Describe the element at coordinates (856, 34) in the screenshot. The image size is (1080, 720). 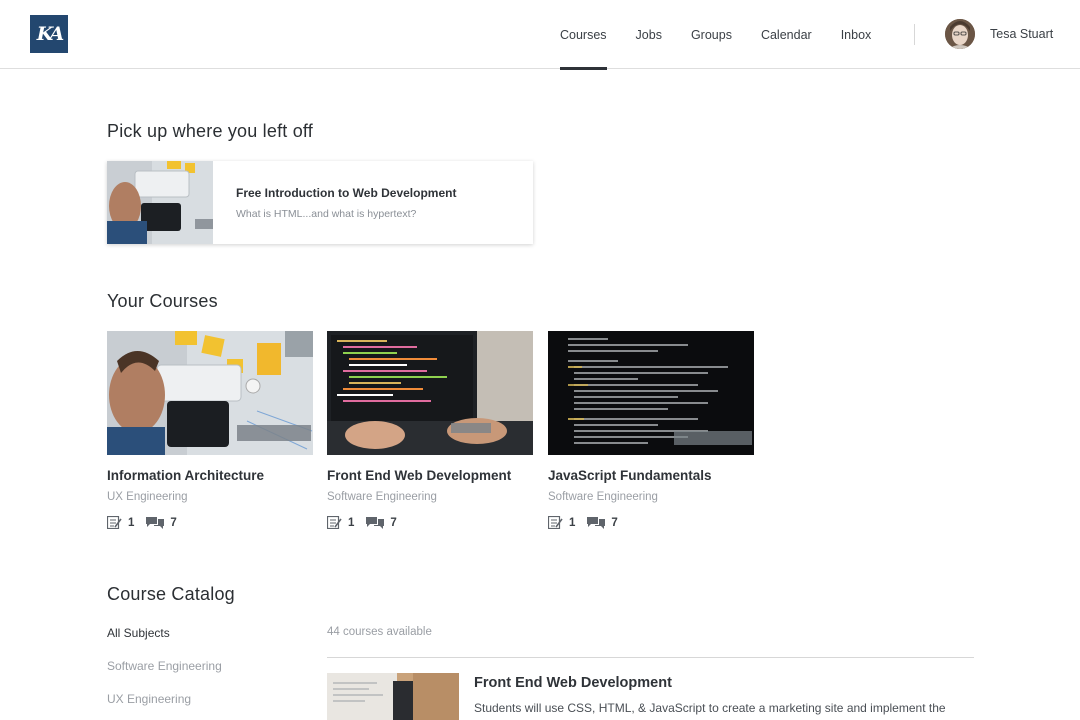
I see `nav-inbox: Inbox` at that location.